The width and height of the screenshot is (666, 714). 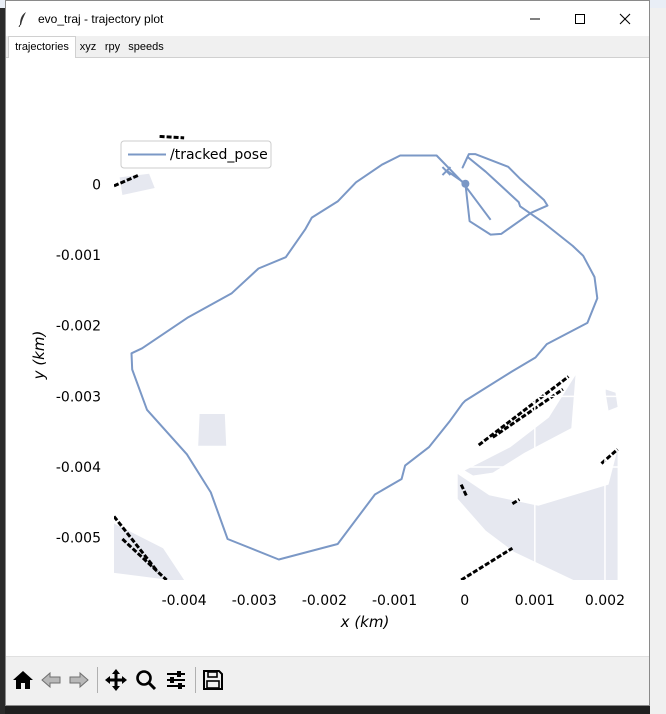 I want to click on y-axis-label: y (km), so click(x=39, y=356).